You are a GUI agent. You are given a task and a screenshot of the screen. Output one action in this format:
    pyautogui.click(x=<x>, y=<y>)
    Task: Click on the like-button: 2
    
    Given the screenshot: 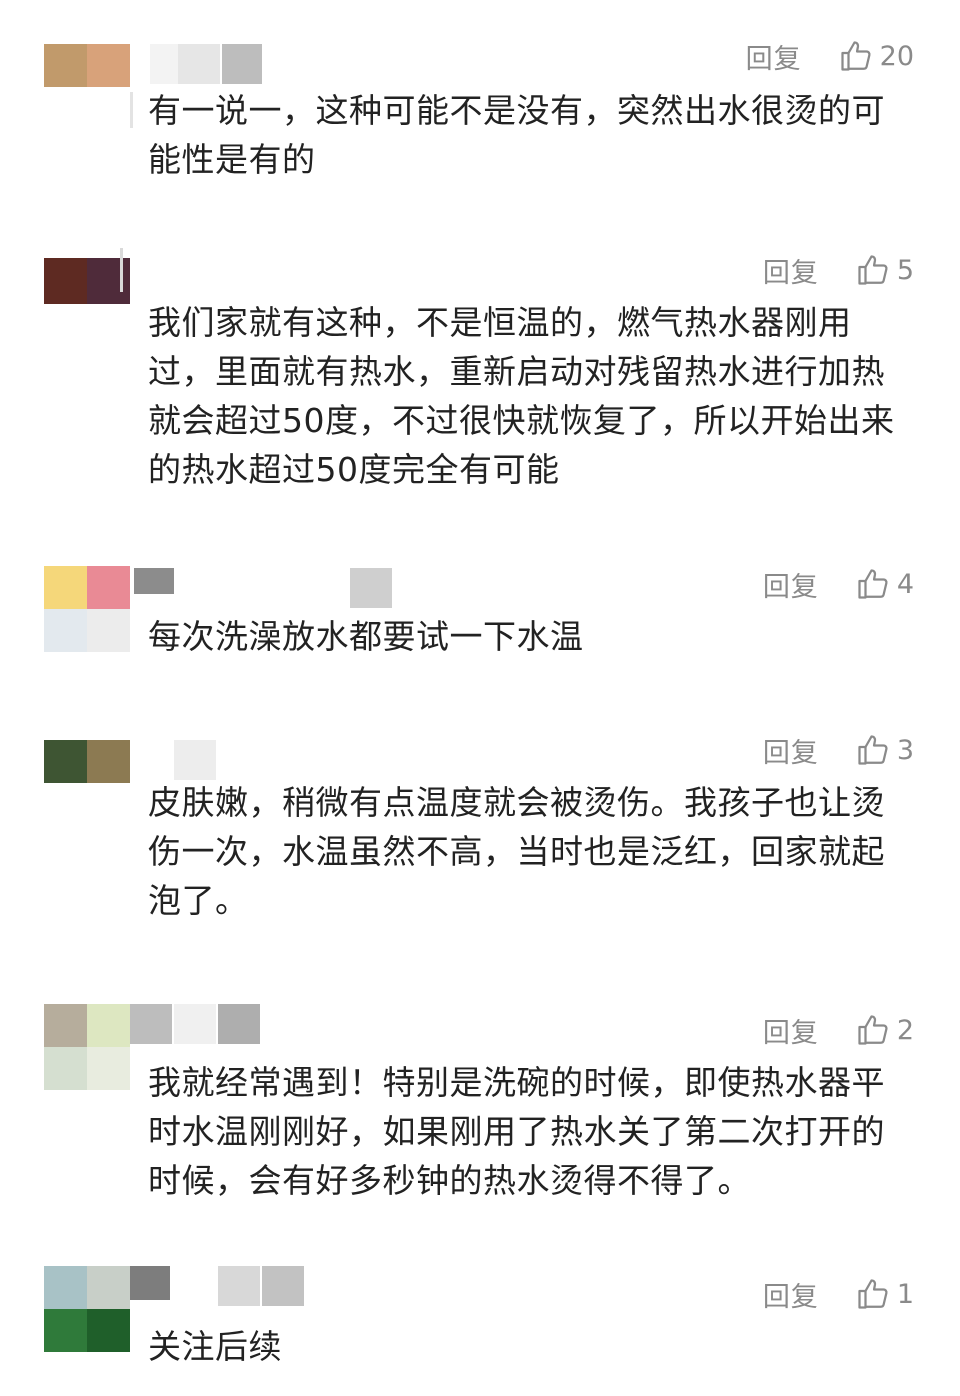 What is the action you would take?
    pyautogui.click(x=884, y=1030)
    